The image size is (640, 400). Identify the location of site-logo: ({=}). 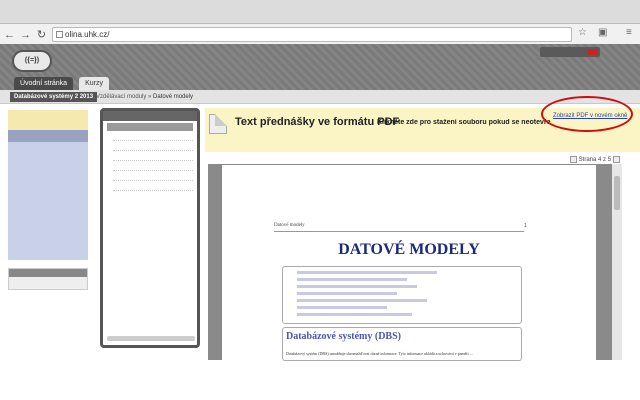
(32, 61).